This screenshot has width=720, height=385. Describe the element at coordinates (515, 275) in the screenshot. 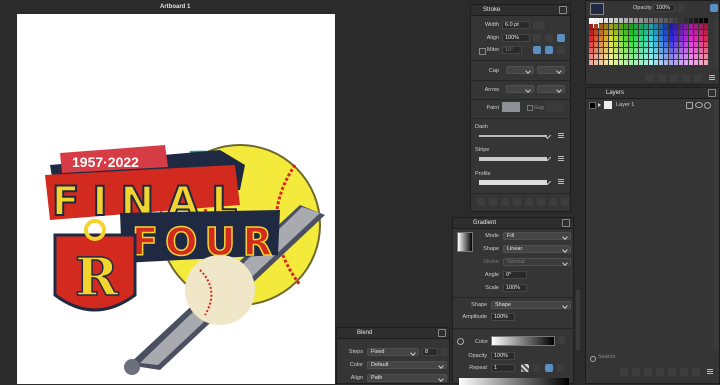

I see `angle-input: 0°` at that location.